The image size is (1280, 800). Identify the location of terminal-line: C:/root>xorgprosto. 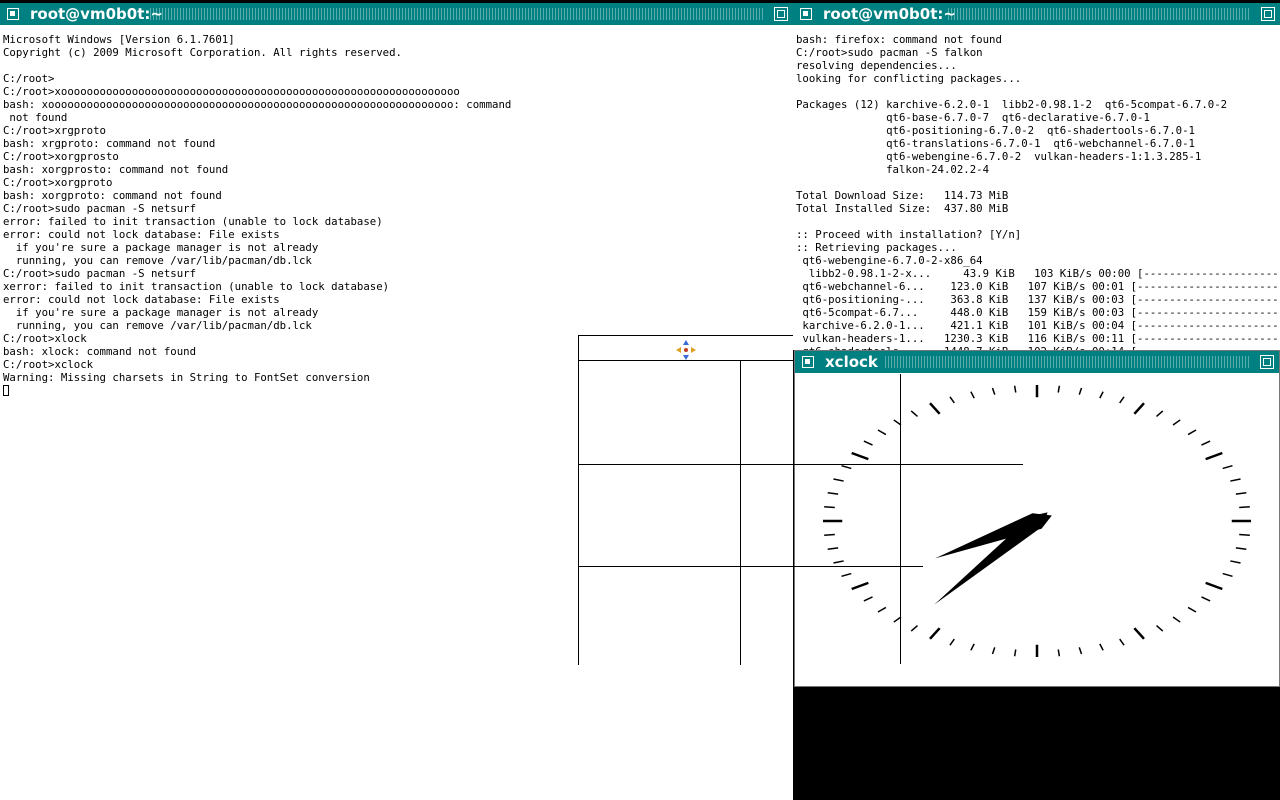
(61, 156).